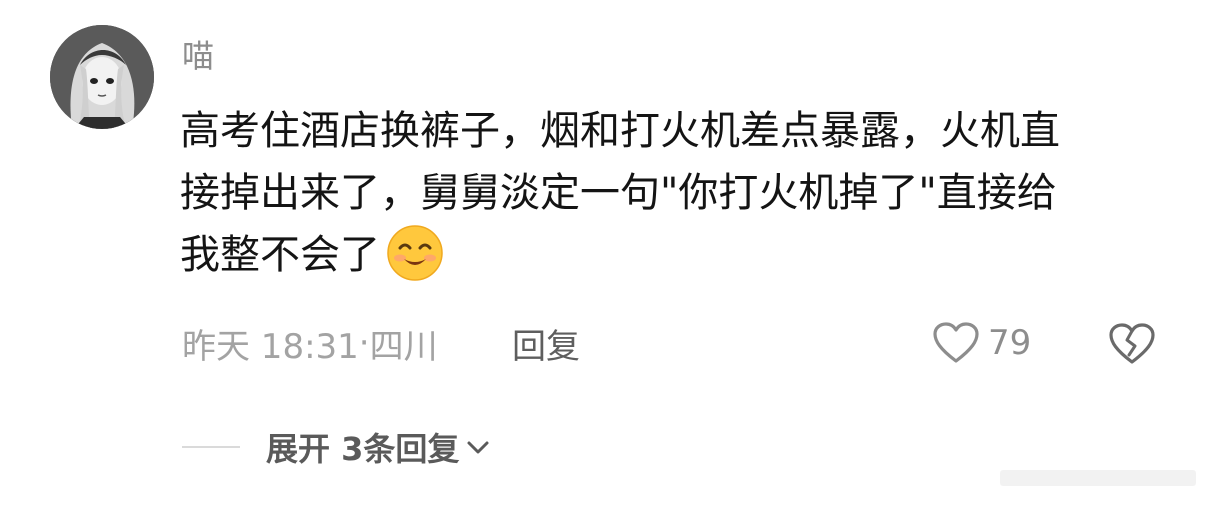 The image size is (1206, 505). Describe the element at coordinates (415, 253) in the screenshot. I see `smiling-face-icon` at that location.